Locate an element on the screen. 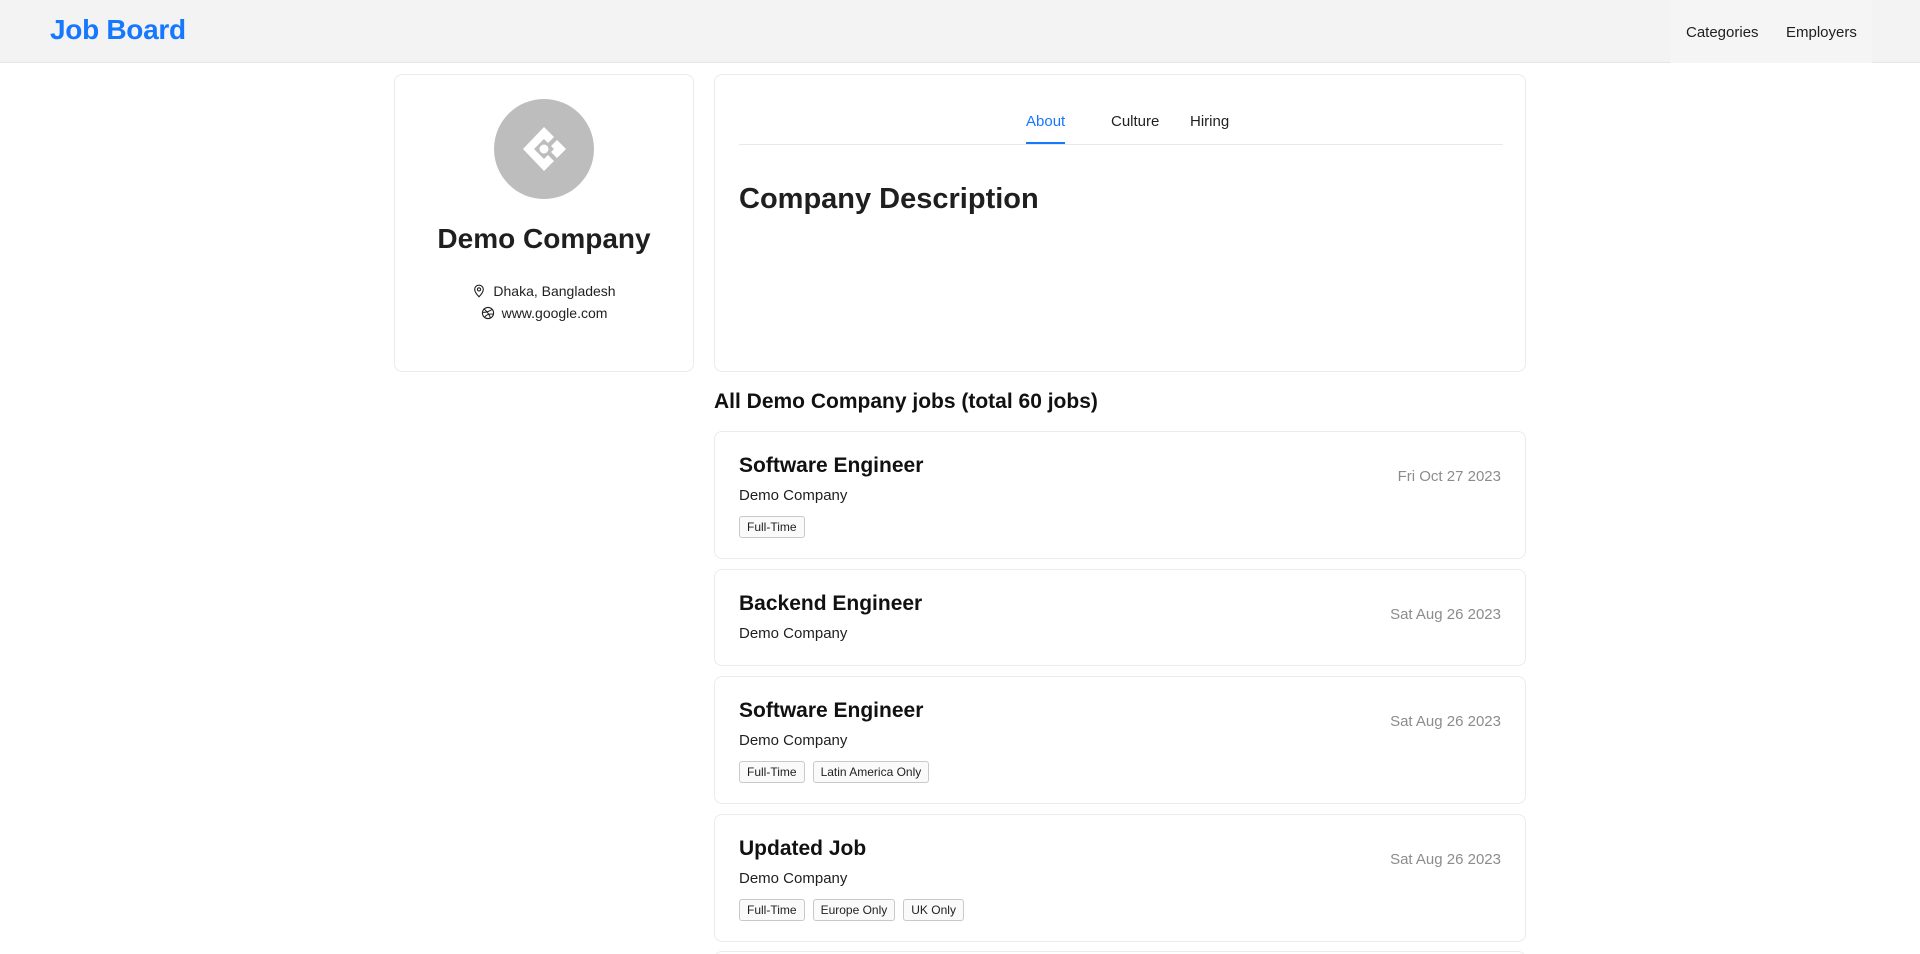 The image size is (1920, 954). company-location: Dhaka, Bangladesh is located at coordinates (544, 291).